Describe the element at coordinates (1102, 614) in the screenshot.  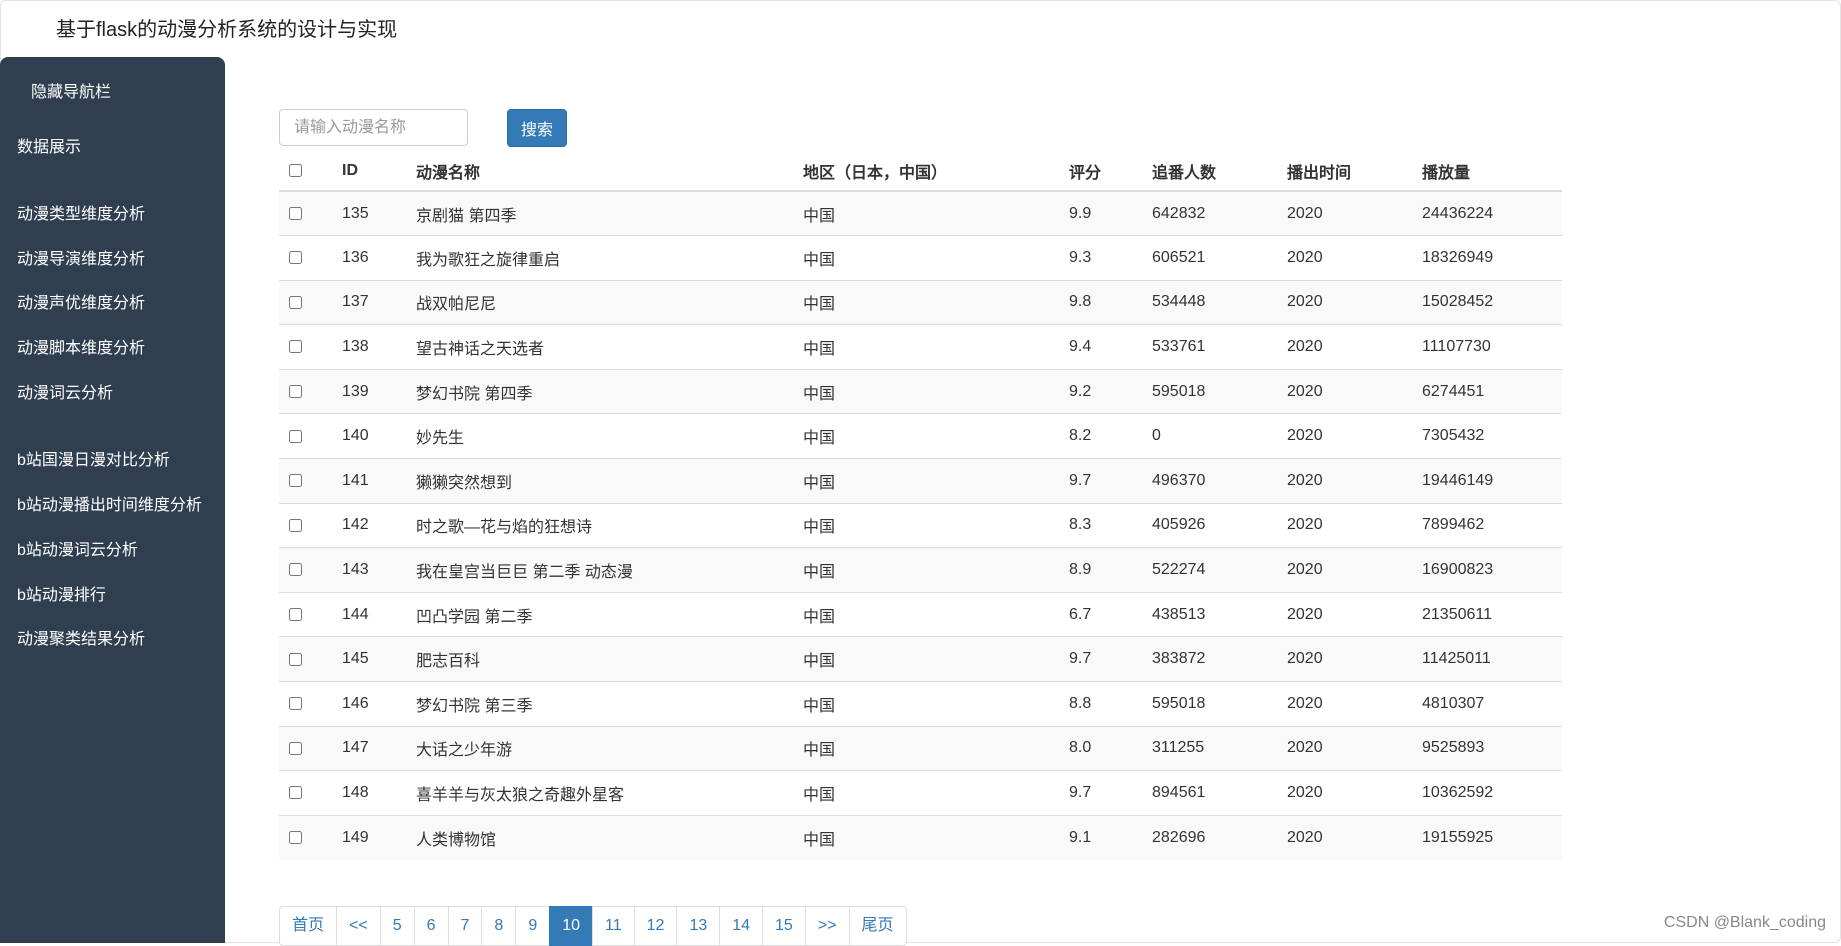
I see `cell-rating: 6.7` at that location.